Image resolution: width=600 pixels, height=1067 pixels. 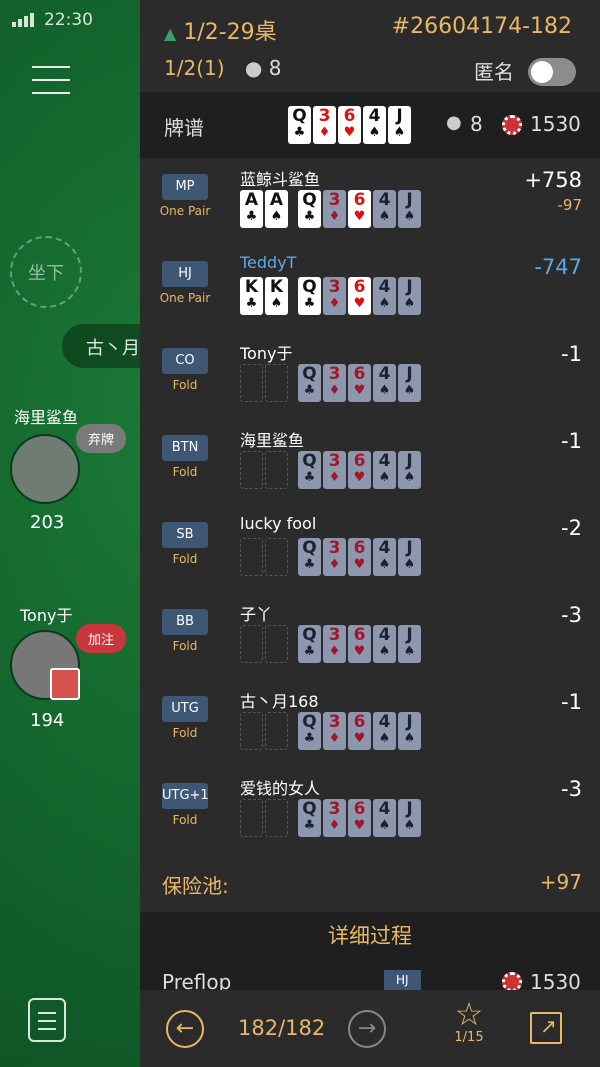 I want to click on anon-toggle, so click(x=552, y=72).